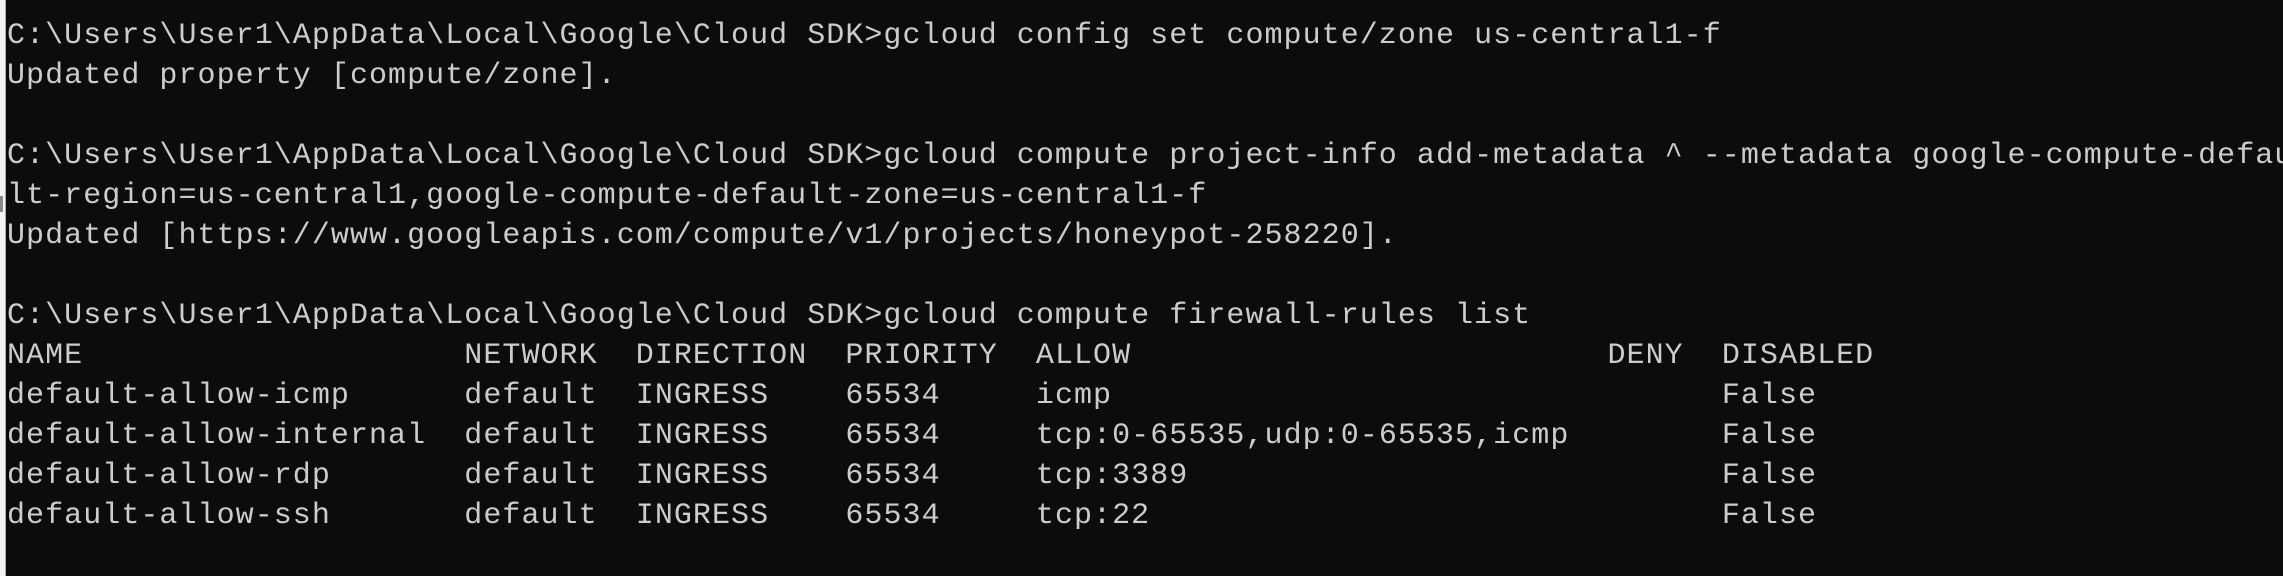 The width and height of the screenshot is (2283, 576). I want to click on cell-name: default-allow-icmp, so click(236, 396).